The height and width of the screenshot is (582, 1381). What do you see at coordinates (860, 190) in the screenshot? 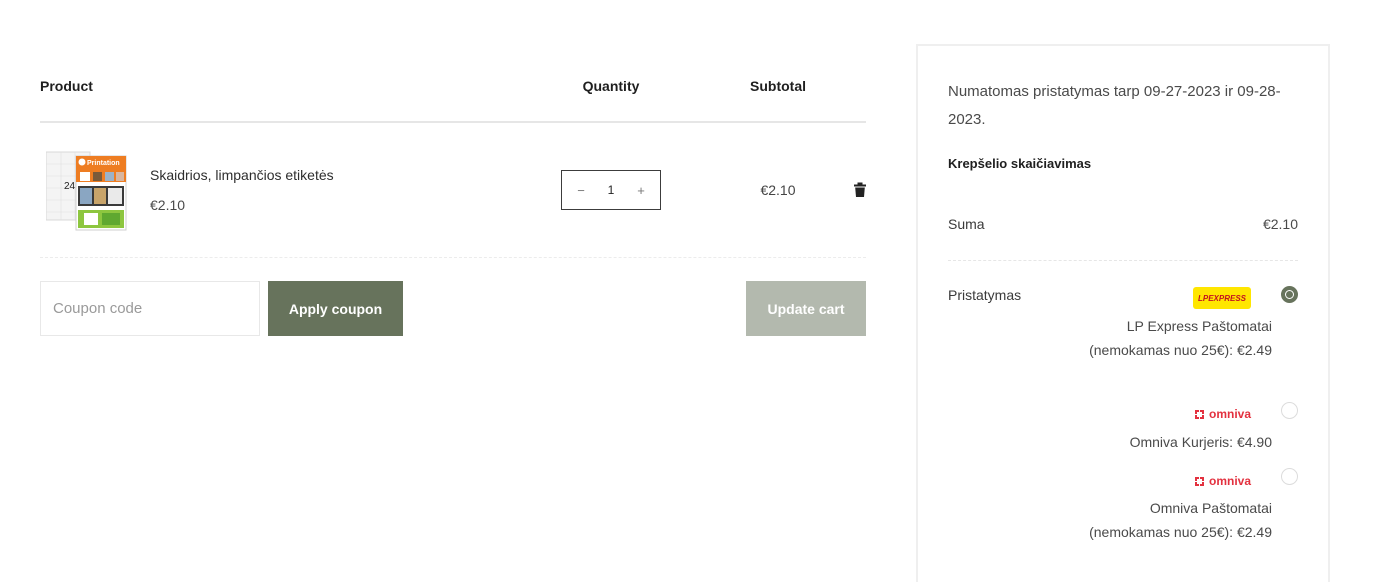
I see `trash-icon` at bounding box center [860, 190].